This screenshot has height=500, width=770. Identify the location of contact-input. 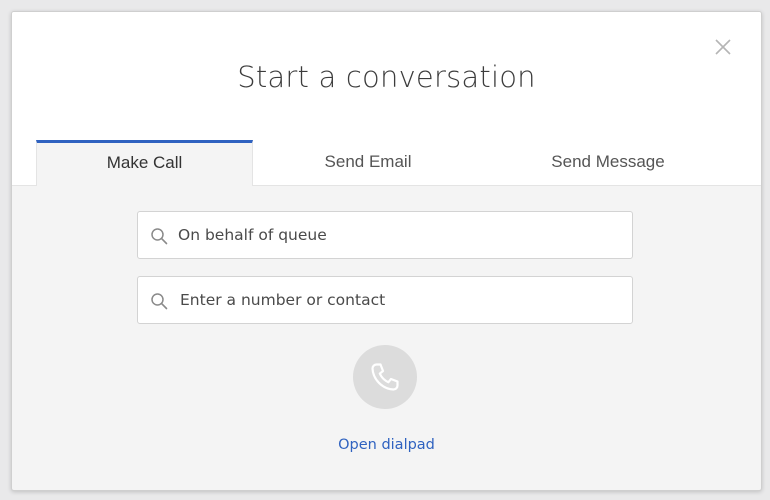
(400, 300).